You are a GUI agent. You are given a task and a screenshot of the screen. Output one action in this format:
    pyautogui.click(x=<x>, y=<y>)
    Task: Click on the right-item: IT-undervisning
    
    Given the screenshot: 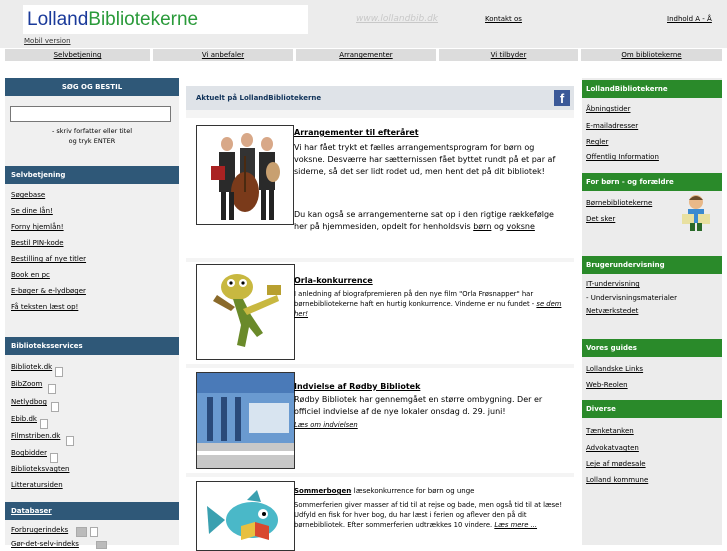 What is the action you would take?
    pyautogui.click(x=613, y=284)
    